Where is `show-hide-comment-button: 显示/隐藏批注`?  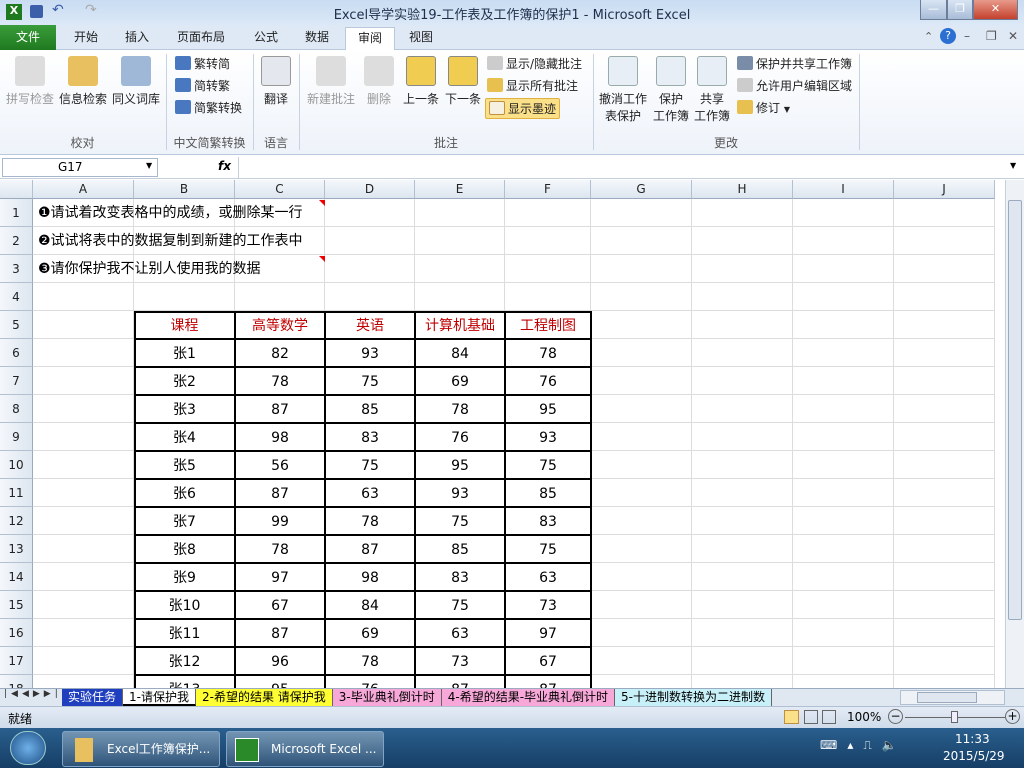 show-hide-comment-button: 显示/隐藏批注 is located at coordinates (534, 64).